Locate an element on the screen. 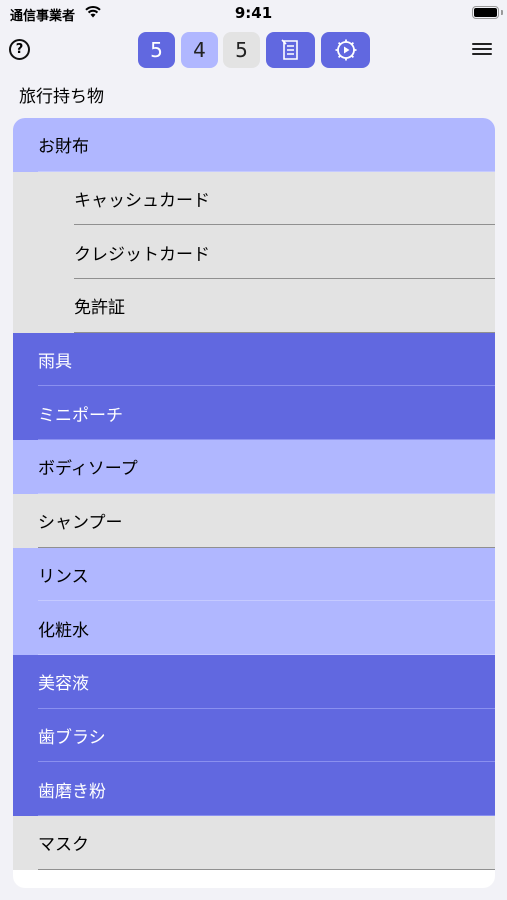 The width and height of the screenshot is (507, 900). list-item: マスク is located at coordinates (254, 842).